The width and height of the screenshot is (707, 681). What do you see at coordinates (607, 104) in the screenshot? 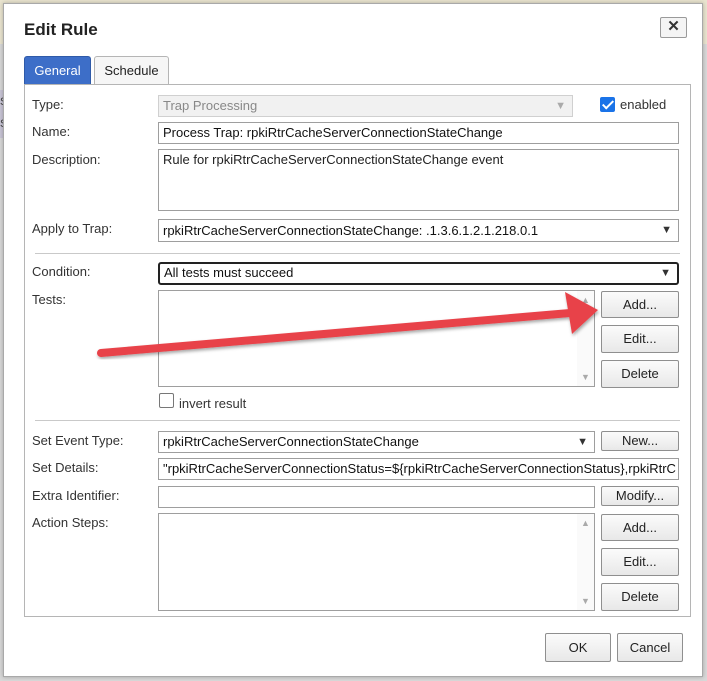
I see `enabled-checkbox` at bounding box center [607, 104].